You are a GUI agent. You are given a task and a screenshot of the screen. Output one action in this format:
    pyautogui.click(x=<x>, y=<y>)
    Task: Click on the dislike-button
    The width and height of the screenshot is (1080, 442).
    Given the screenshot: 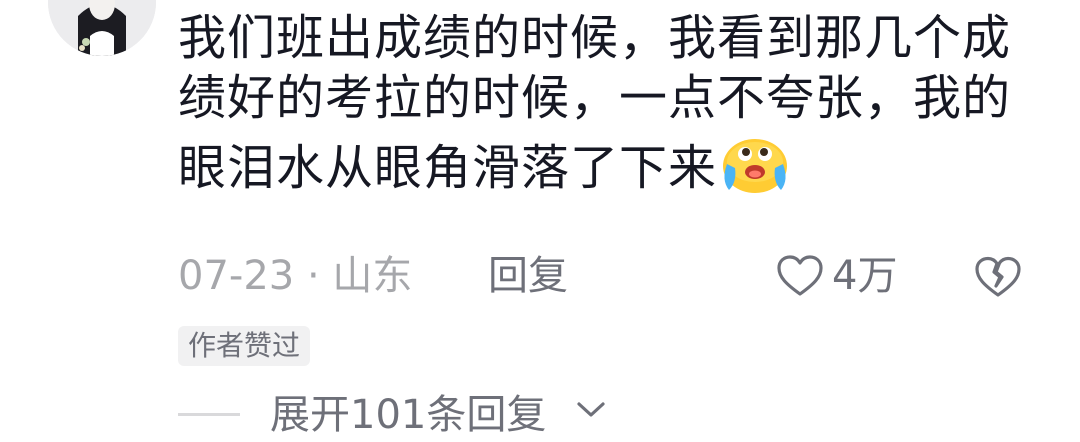 What is the action you would take?
    pyautogui.click(x=998, y=279)
    